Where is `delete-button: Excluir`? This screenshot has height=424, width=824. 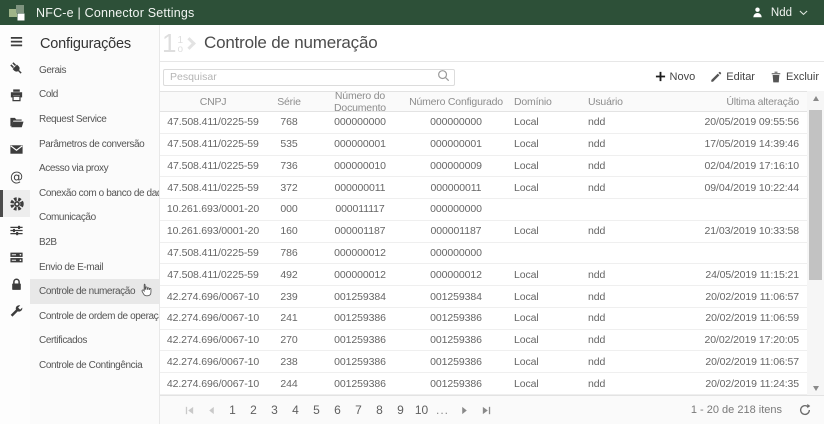
delete-button: Excluir is located at coordinates (794, 77).